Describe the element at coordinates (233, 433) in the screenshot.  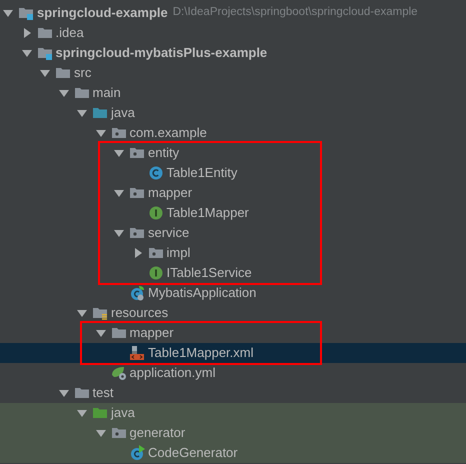
I see `tree-row: generator` at that location.